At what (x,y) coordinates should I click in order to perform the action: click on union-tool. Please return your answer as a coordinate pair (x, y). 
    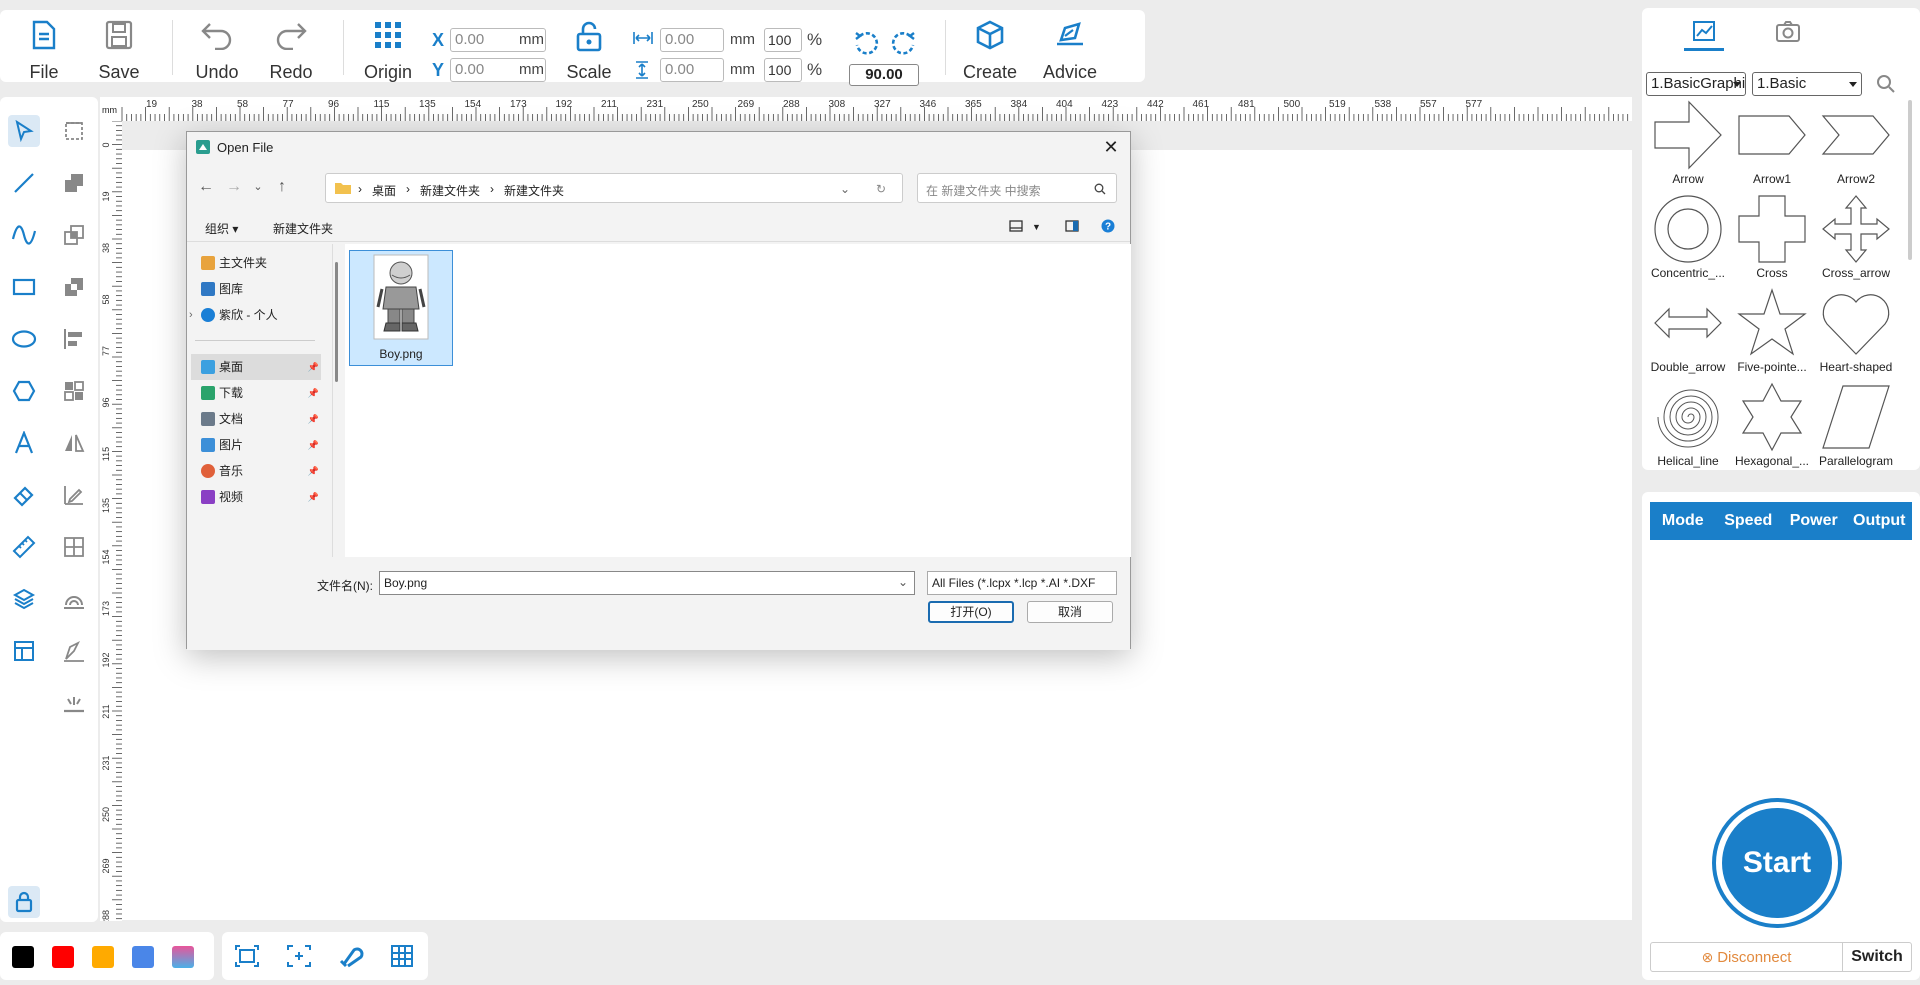
    Looking at the image, I should click on (74, 183).